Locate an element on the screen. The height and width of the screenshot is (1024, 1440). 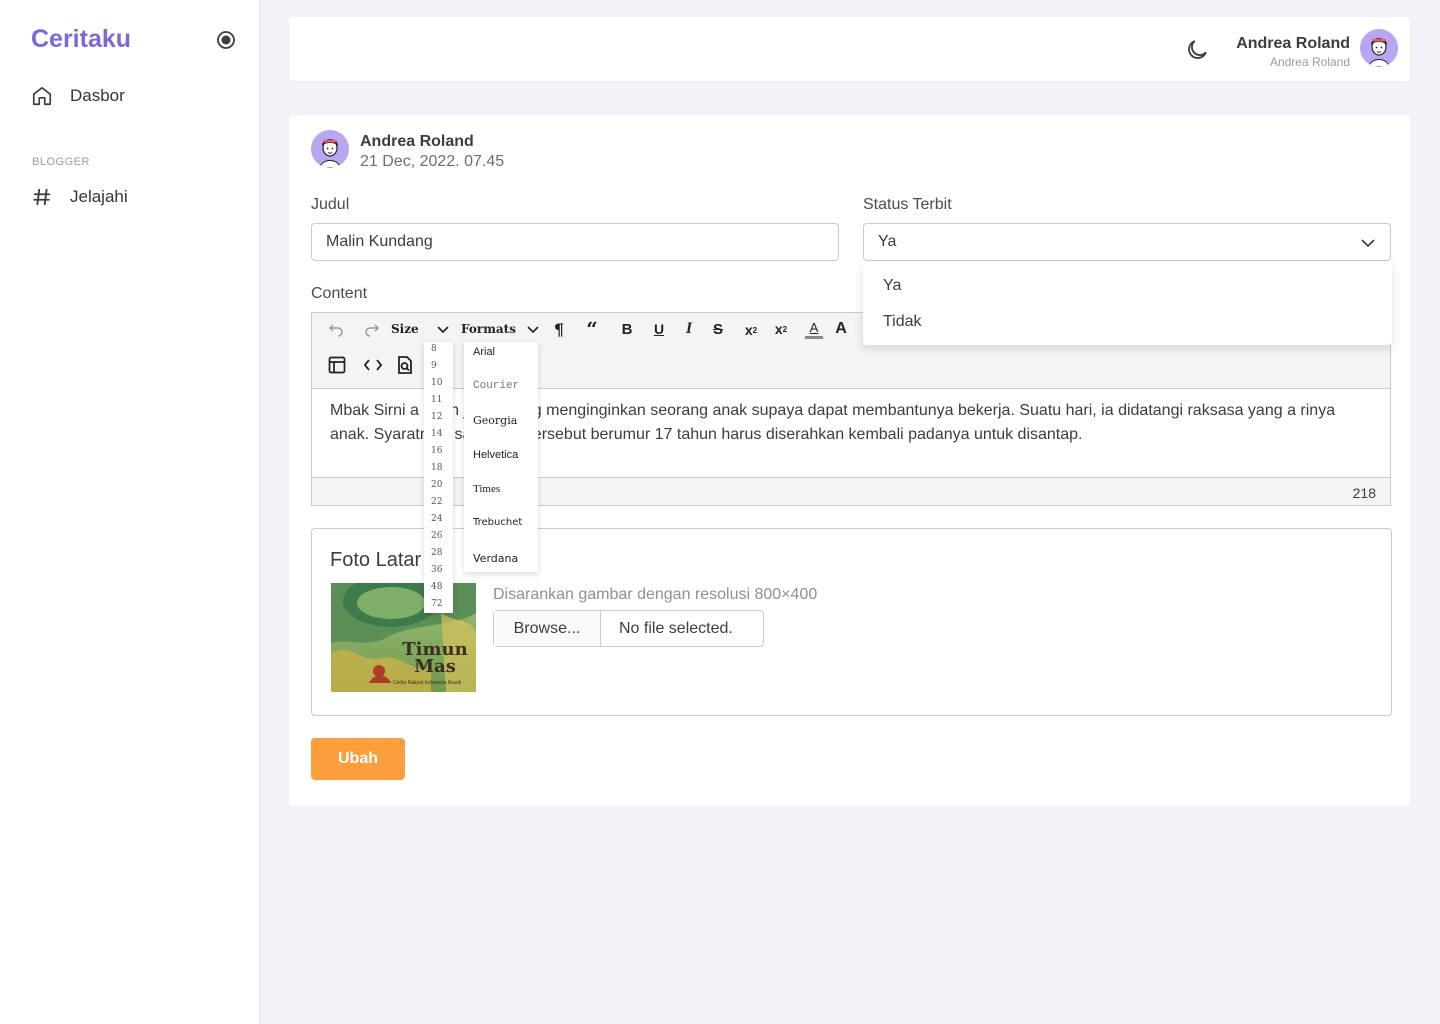
font-family-icon: A is located at coordinates (841, 329).